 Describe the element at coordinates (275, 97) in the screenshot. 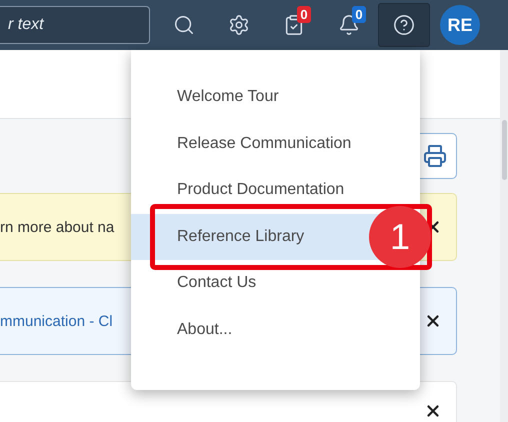

I see `menu-item: Welcome Tour` at that location.